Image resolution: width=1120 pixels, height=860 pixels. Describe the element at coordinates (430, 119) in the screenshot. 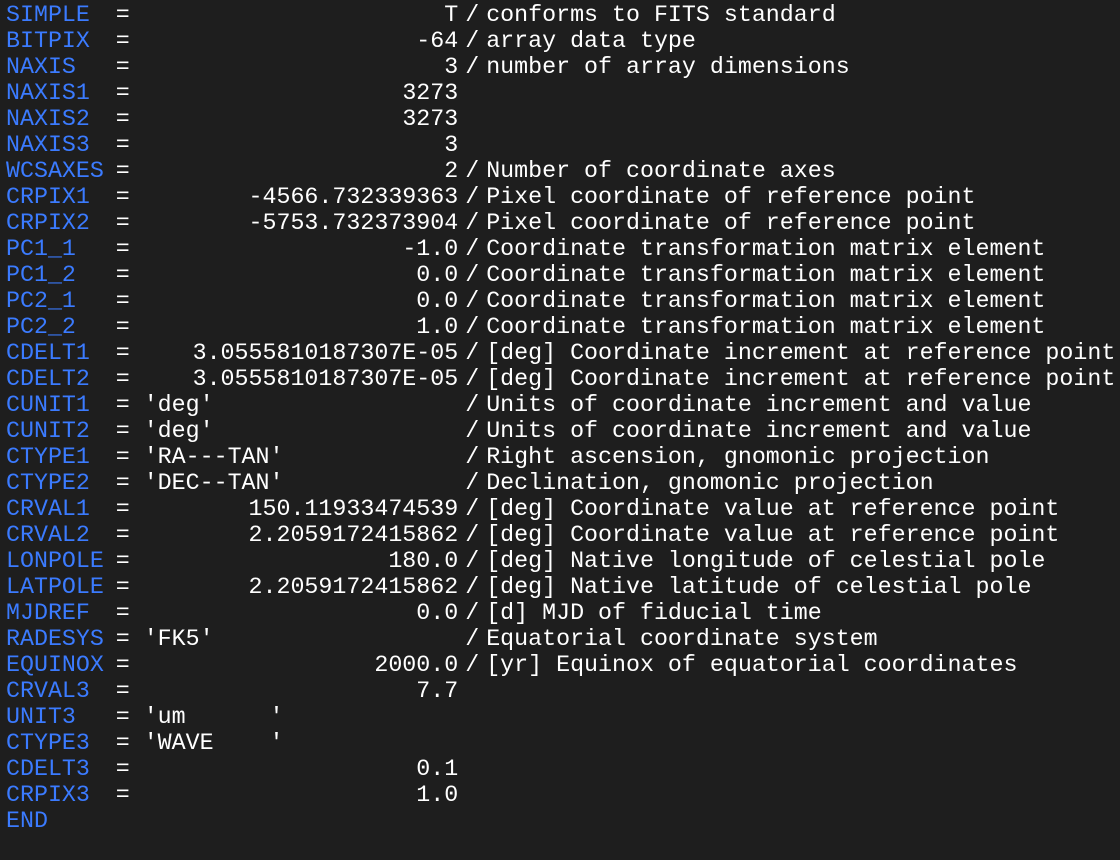

I see `keyword-value: 3273` at that location.